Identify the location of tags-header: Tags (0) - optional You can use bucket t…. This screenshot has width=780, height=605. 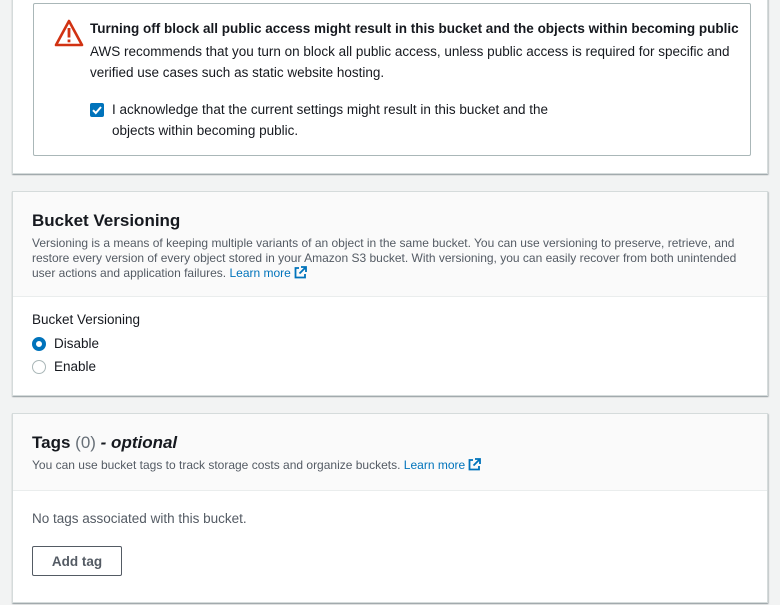
(390, 452).